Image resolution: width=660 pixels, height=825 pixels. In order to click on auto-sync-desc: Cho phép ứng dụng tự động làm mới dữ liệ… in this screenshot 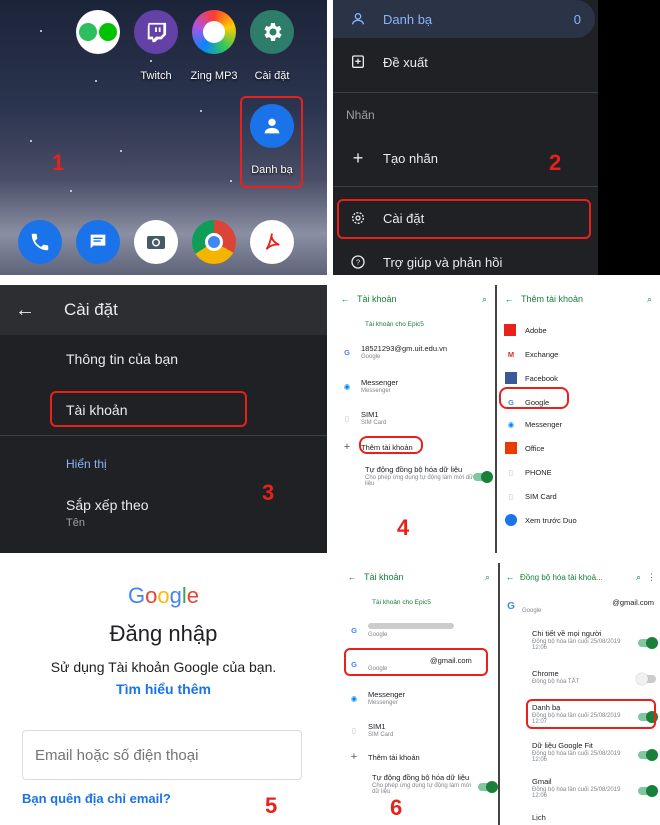, I will do `click(419, 481)`.